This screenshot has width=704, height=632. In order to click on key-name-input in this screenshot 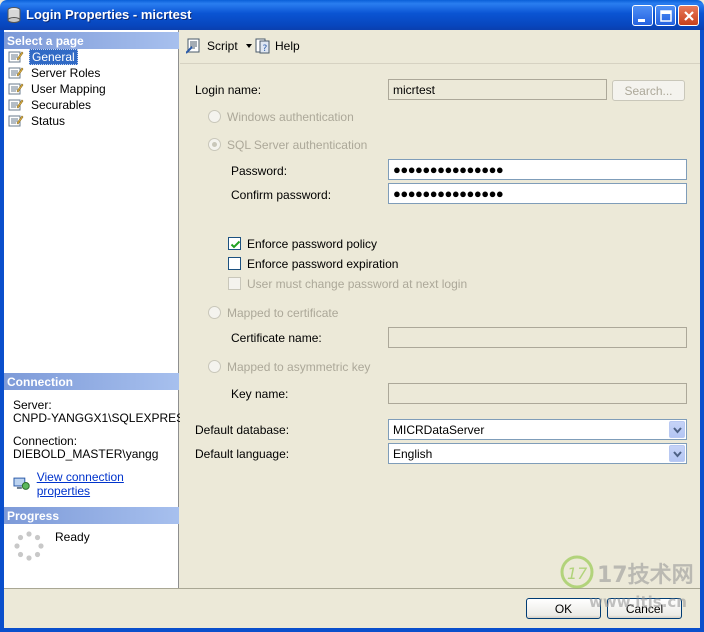, I will do `click(537, 393)`.